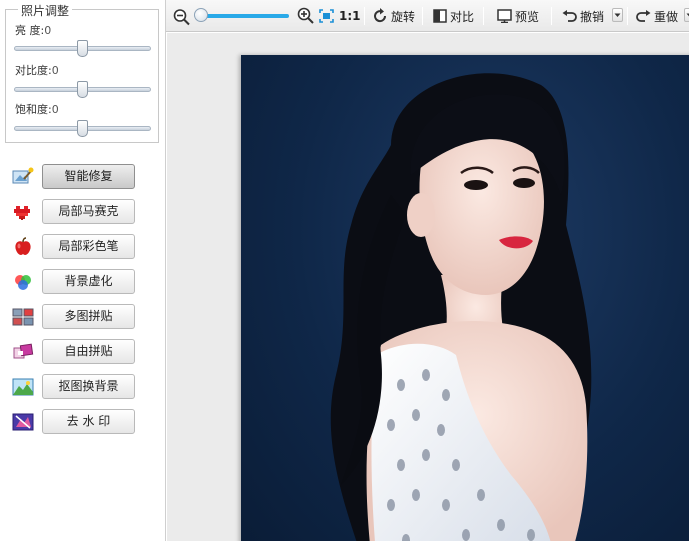 This screenshot has height=541, width=689. I want to click on remove-watermark-button: 去 水 印, so click(88, 421).